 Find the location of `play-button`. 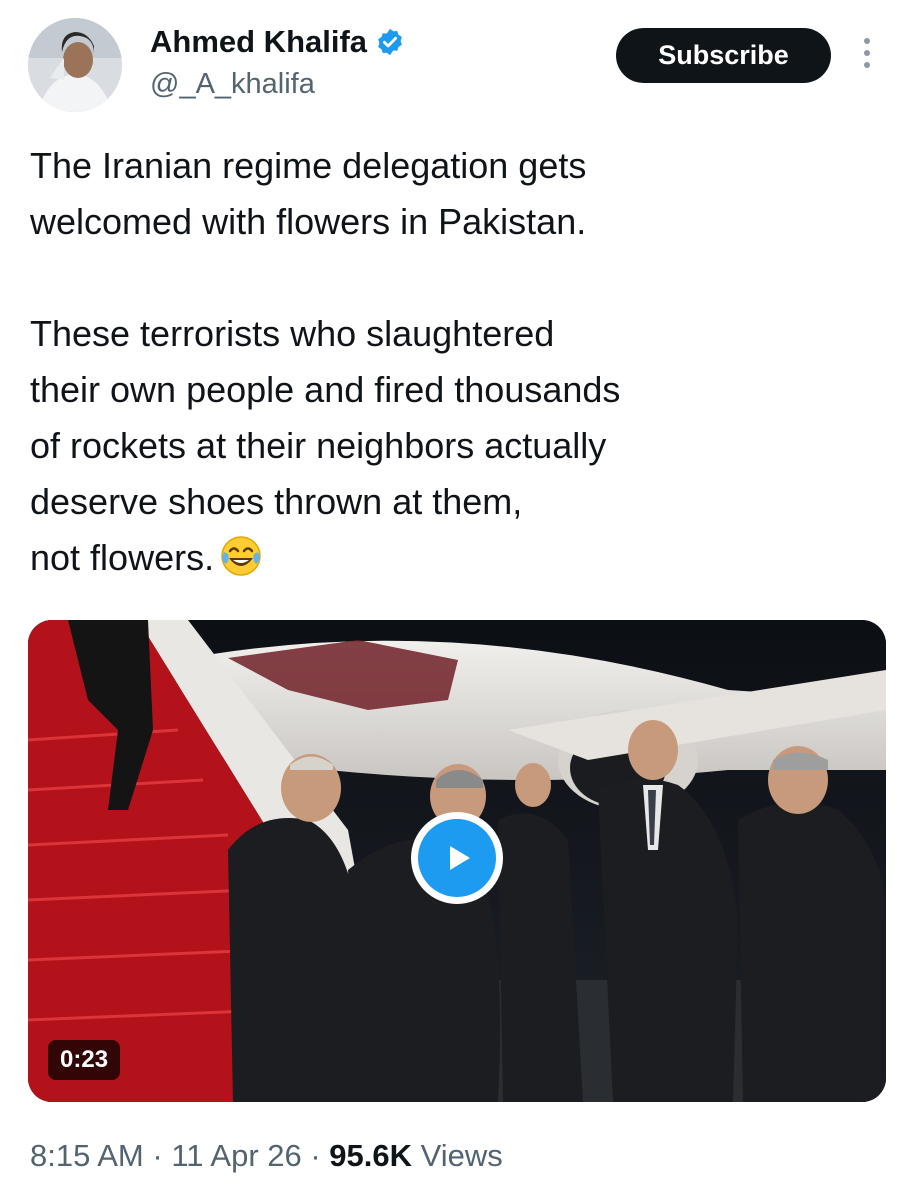

play-button is located at coordinates (457, 858).